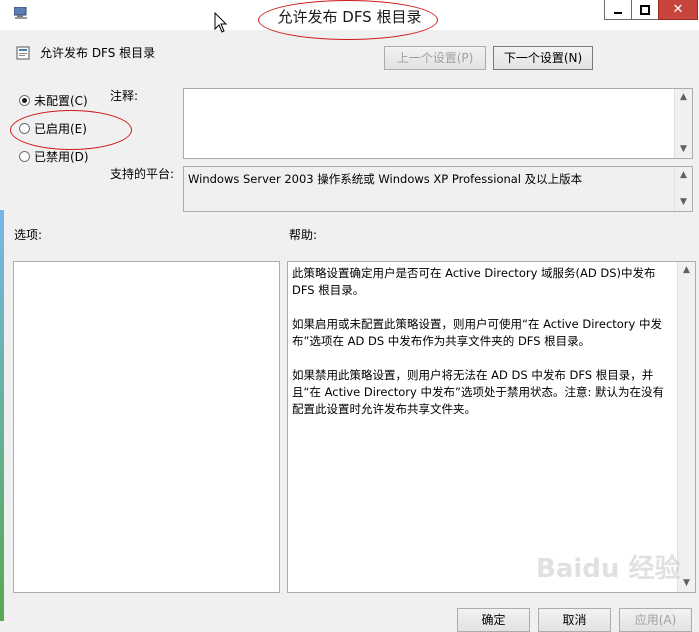 Image resolution: width=699 pixels, height=632 pixels. What do you see at coordinates (61, 157) in the screenshot?
I see `radio-disabled-label: 已禁用(D)` at bounding box center [61, 157].